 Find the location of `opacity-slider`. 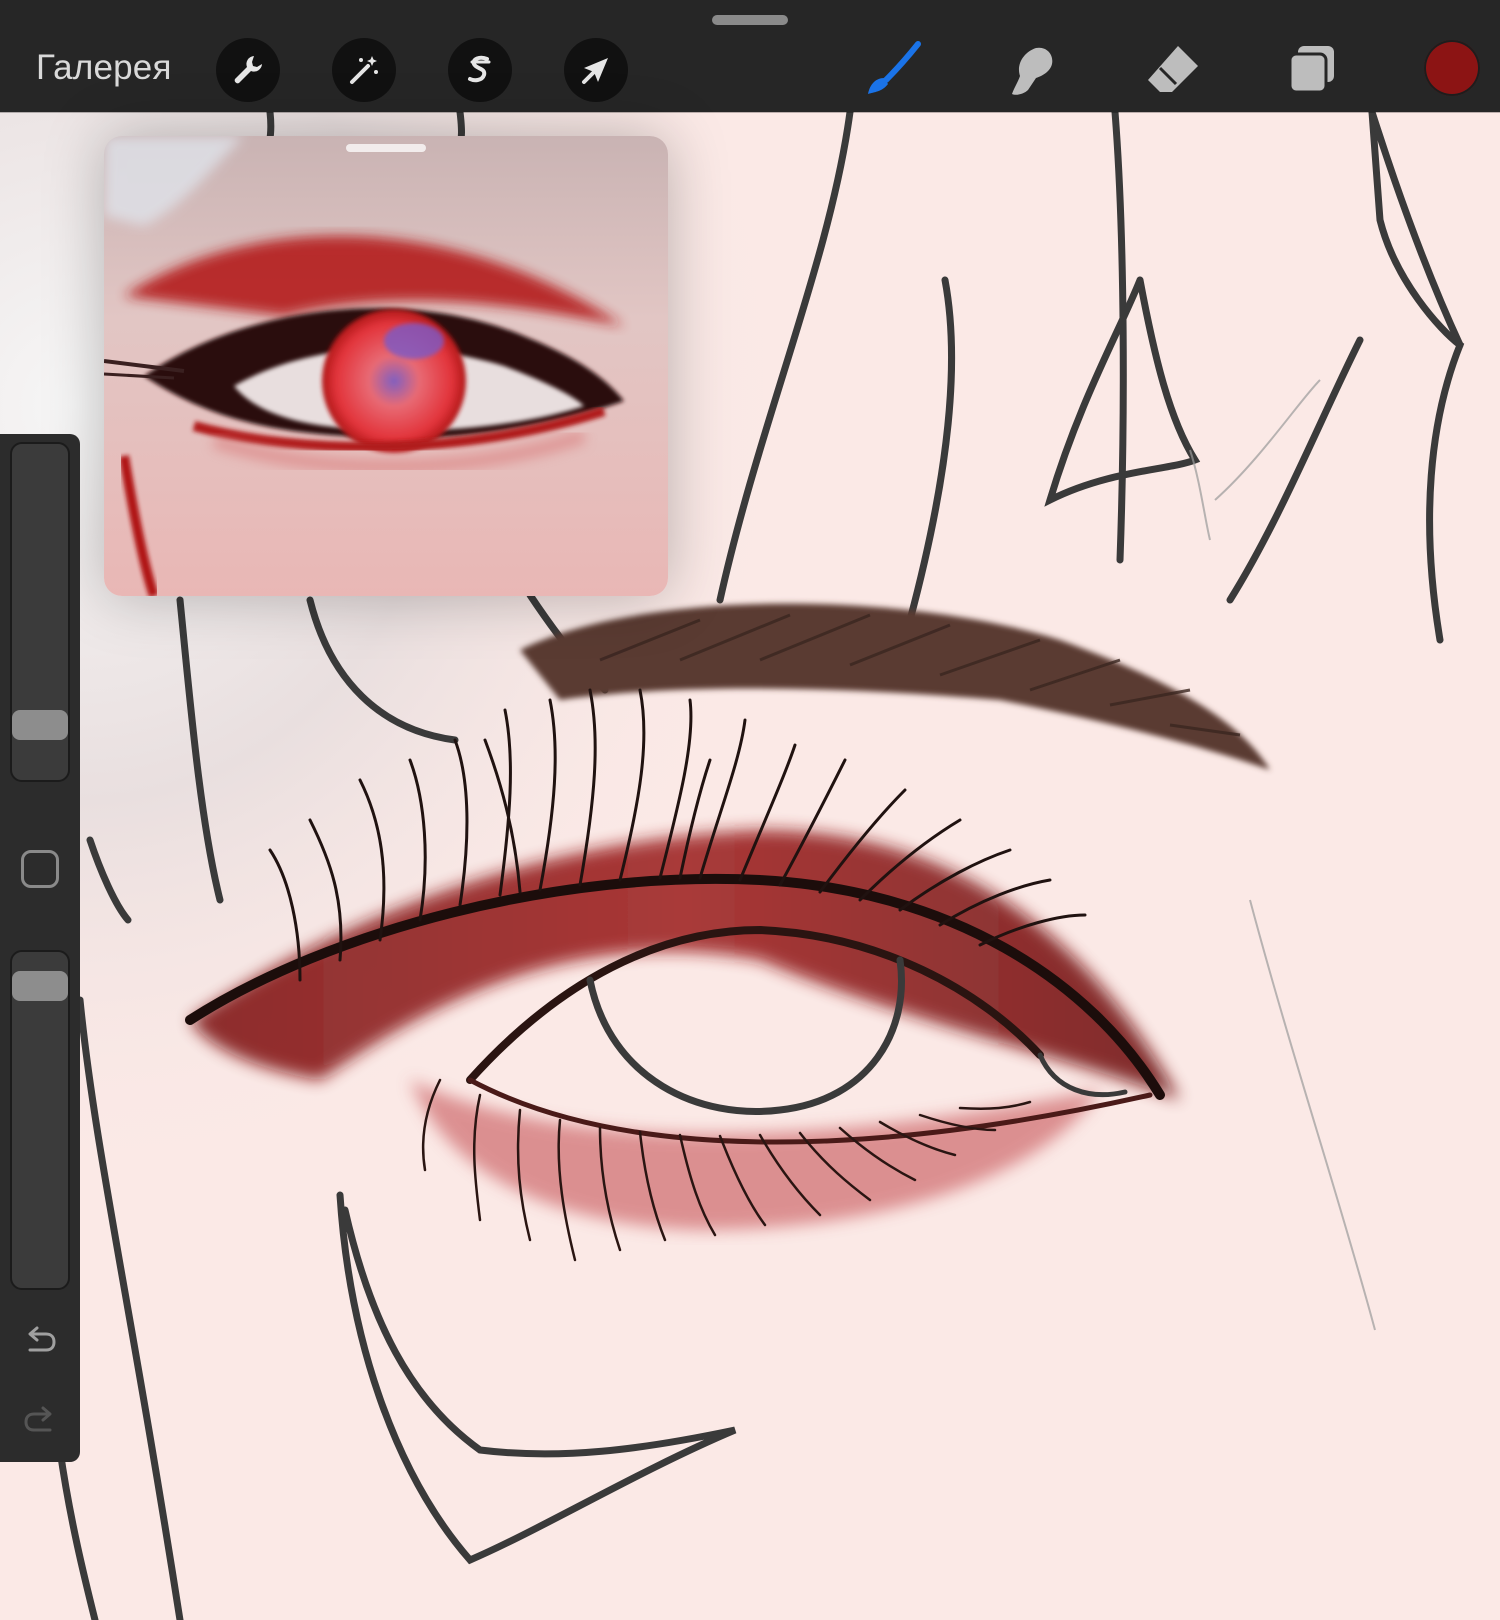

opacity-slider is located at coordinates (40, 1120).